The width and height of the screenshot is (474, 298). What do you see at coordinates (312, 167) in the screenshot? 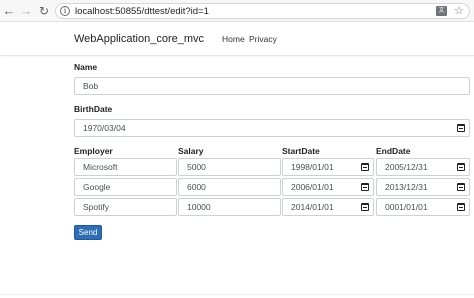
I see `startdate-value: 1998/01/01` at bounding box center [312, 167].